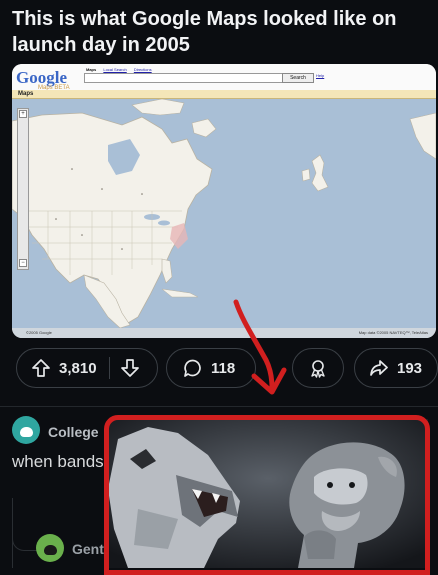 This screenshot has height=575, width=438. Describe the element at coordinates (43, 79) in the screenshot. I see `google-logo: Google Maps BETA` at that location.